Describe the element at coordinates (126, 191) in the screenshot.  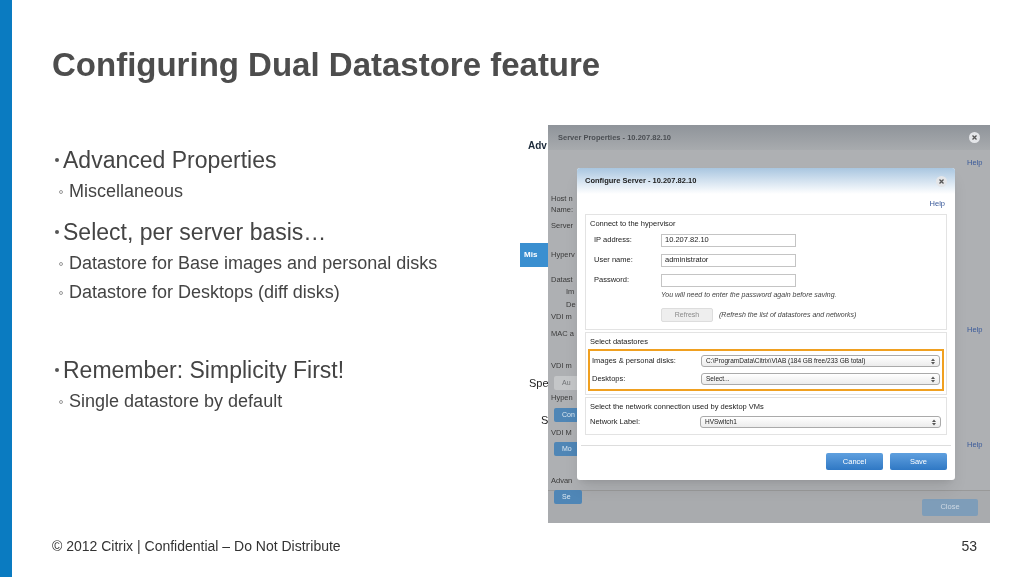
I see `sub-bullet-text: Miscellaneous` at that location.